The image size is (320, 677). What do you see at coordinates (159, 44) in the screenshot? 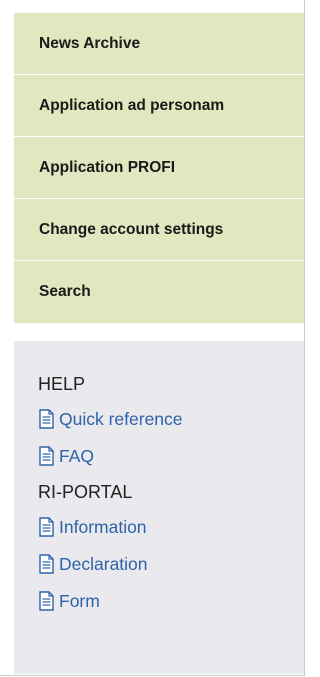
I see `nav-item-news-archive: News Archive` at bounding box center [159, 44].